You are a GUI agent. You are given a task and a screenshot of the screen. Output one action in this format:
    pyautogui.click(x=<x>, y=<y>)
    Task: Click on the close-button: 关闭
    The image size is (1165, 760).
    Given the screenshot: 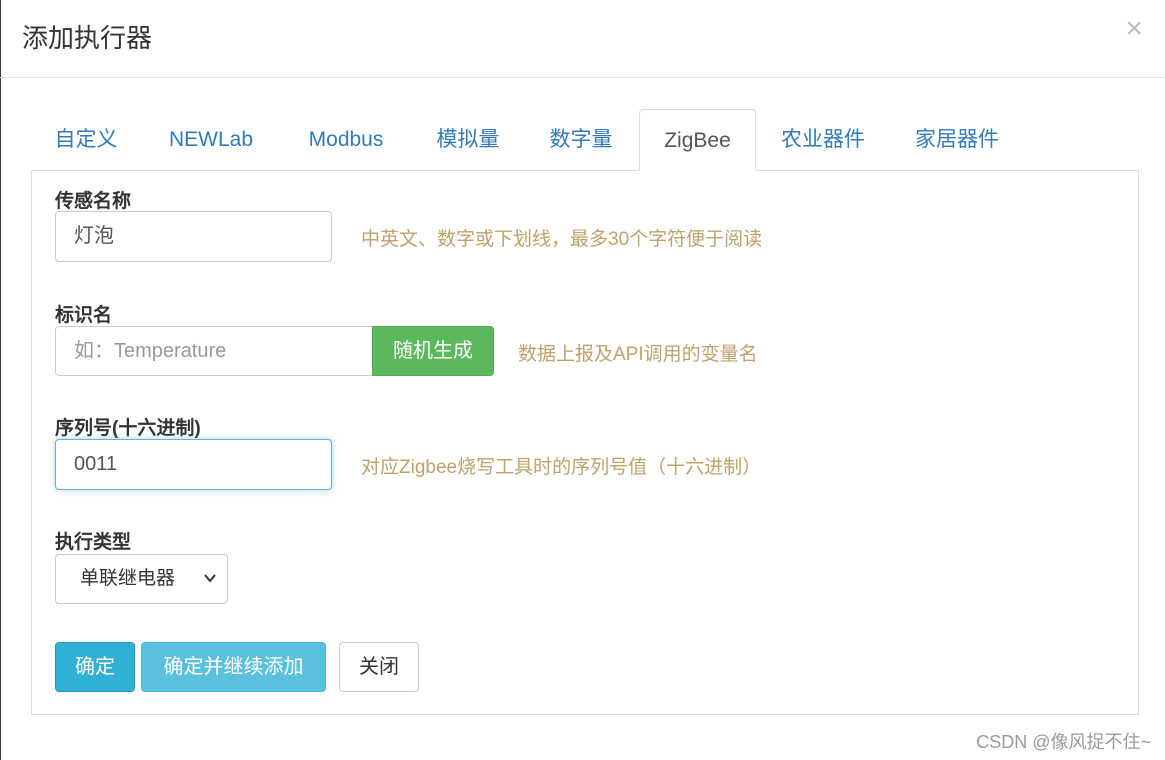 What is the action you would take?
    pyautogui.click(x=379, y=667)
    